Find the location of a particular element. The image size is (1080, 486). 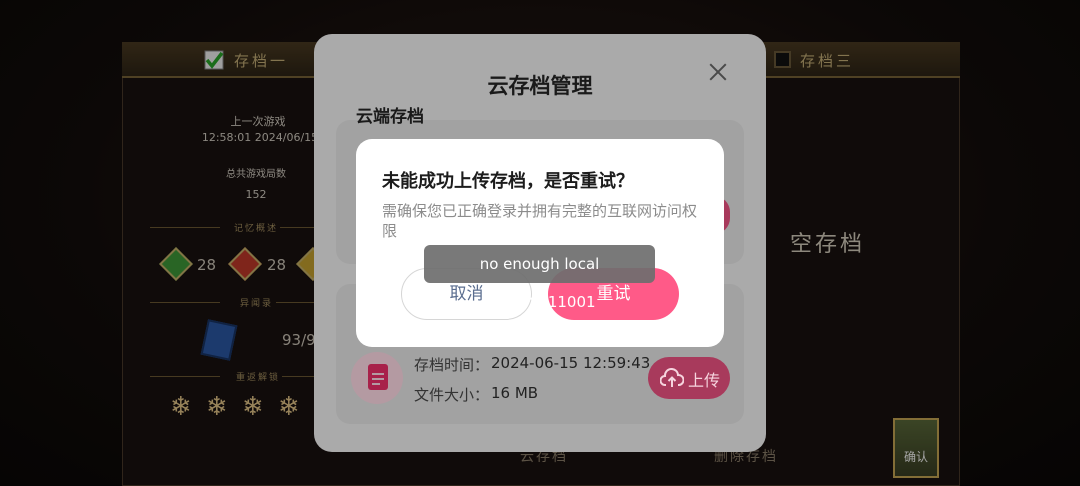

file-icon is located at coordinates (378, 377).